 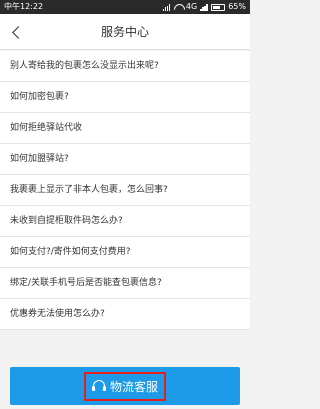 I want to click on faq-item: 如何加密包裹?, so click(x=125, y=97).